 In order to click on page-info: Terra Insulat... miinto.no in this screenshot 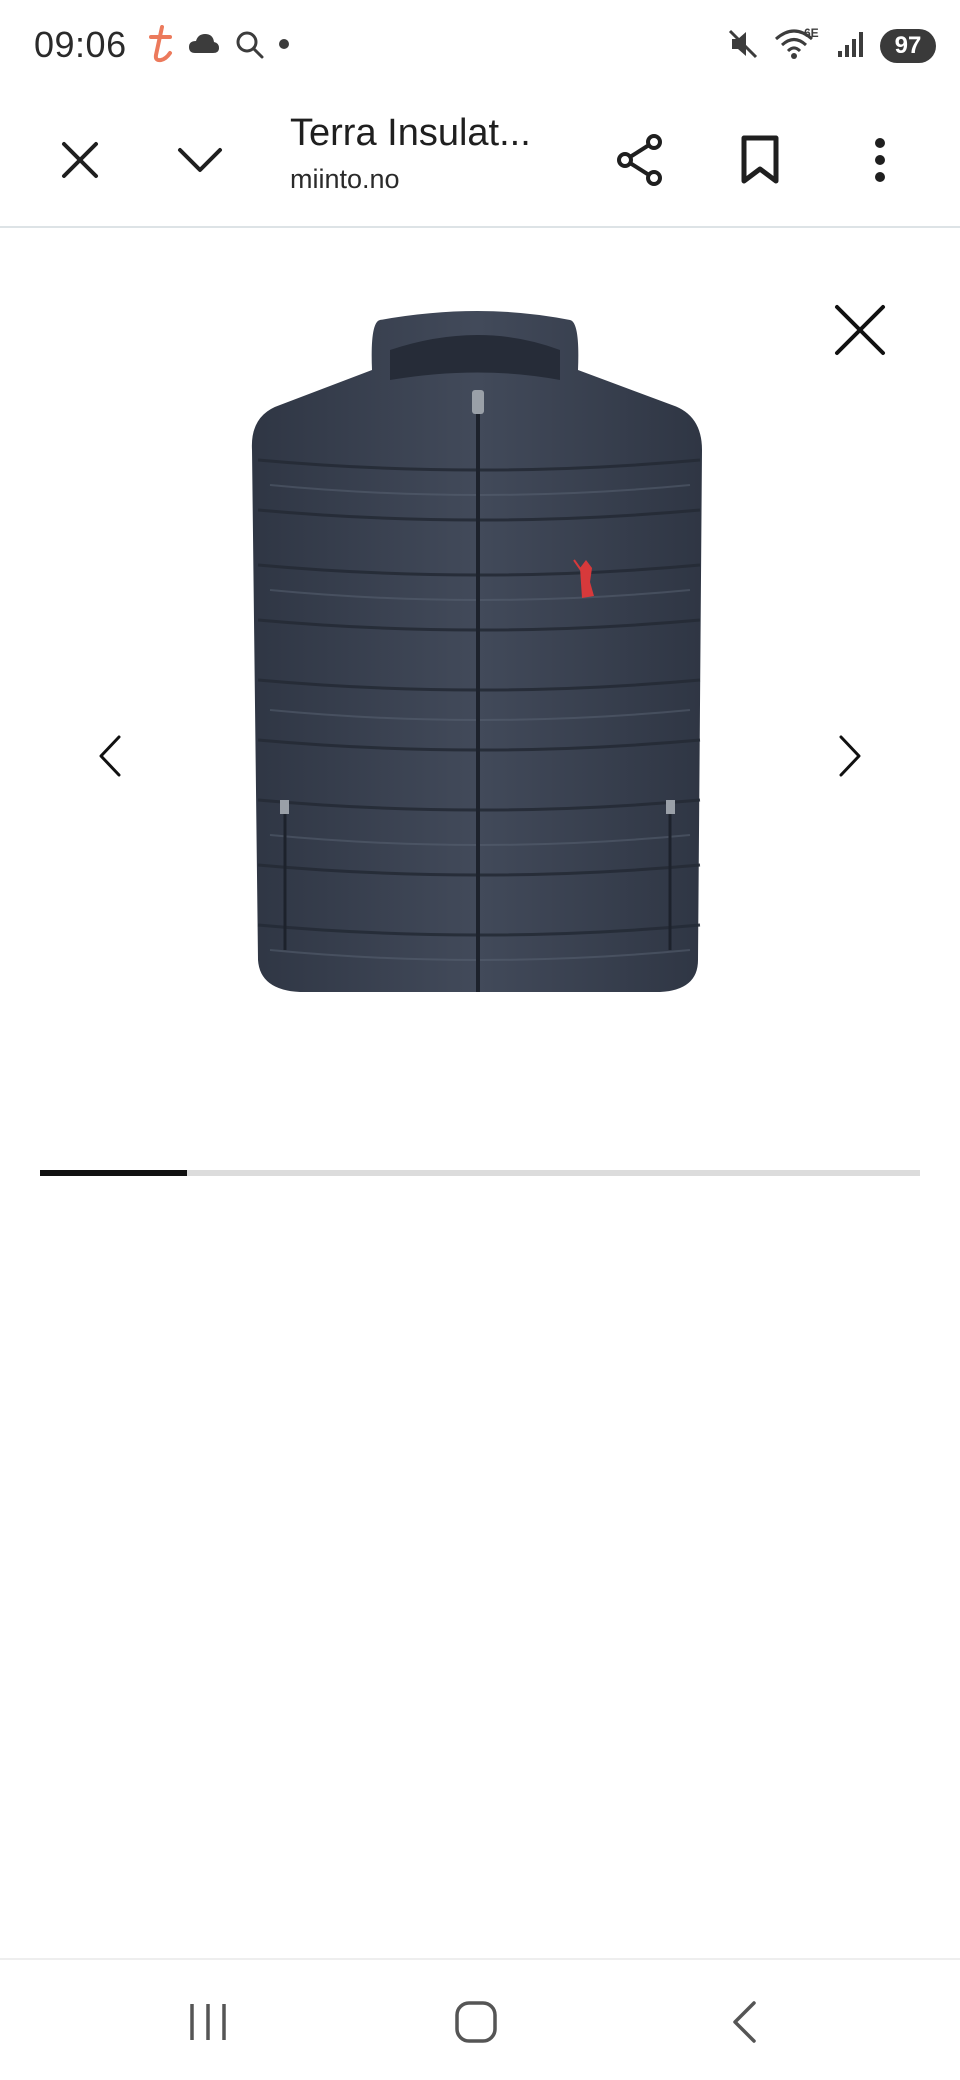, I will do `click(435, 152)`.